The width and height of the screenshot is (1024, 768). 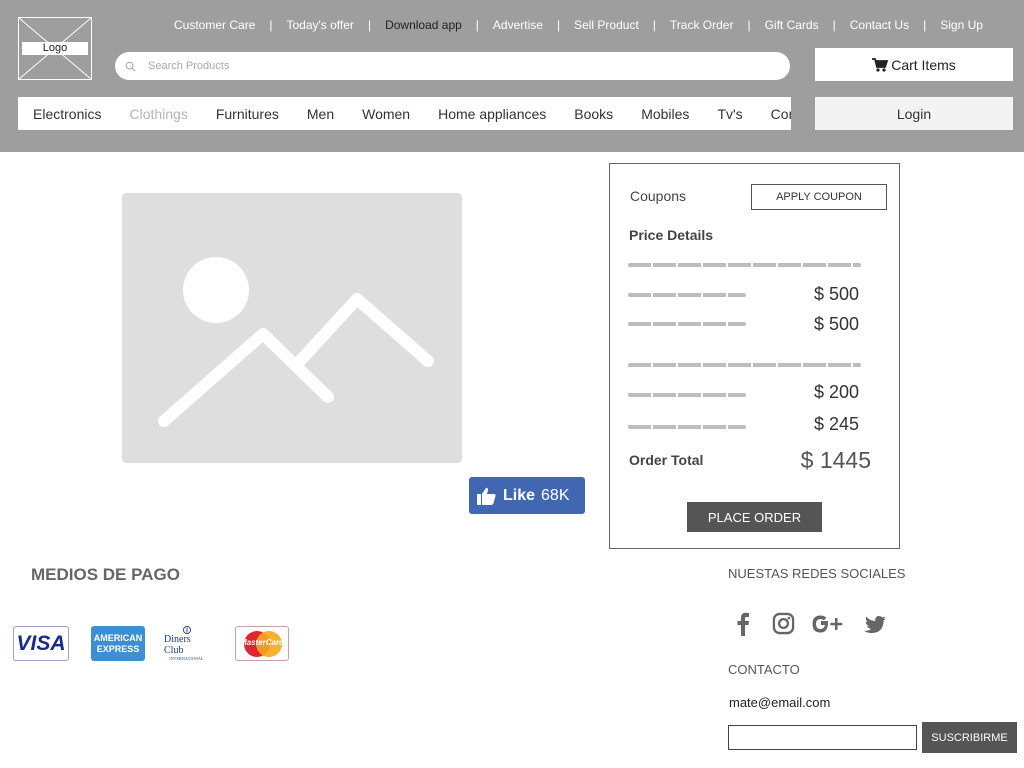 What do you see at coordinates (836, 392) in the screenshot?
I see `price-line-3: $ 200` at bounding box center [836, 392].